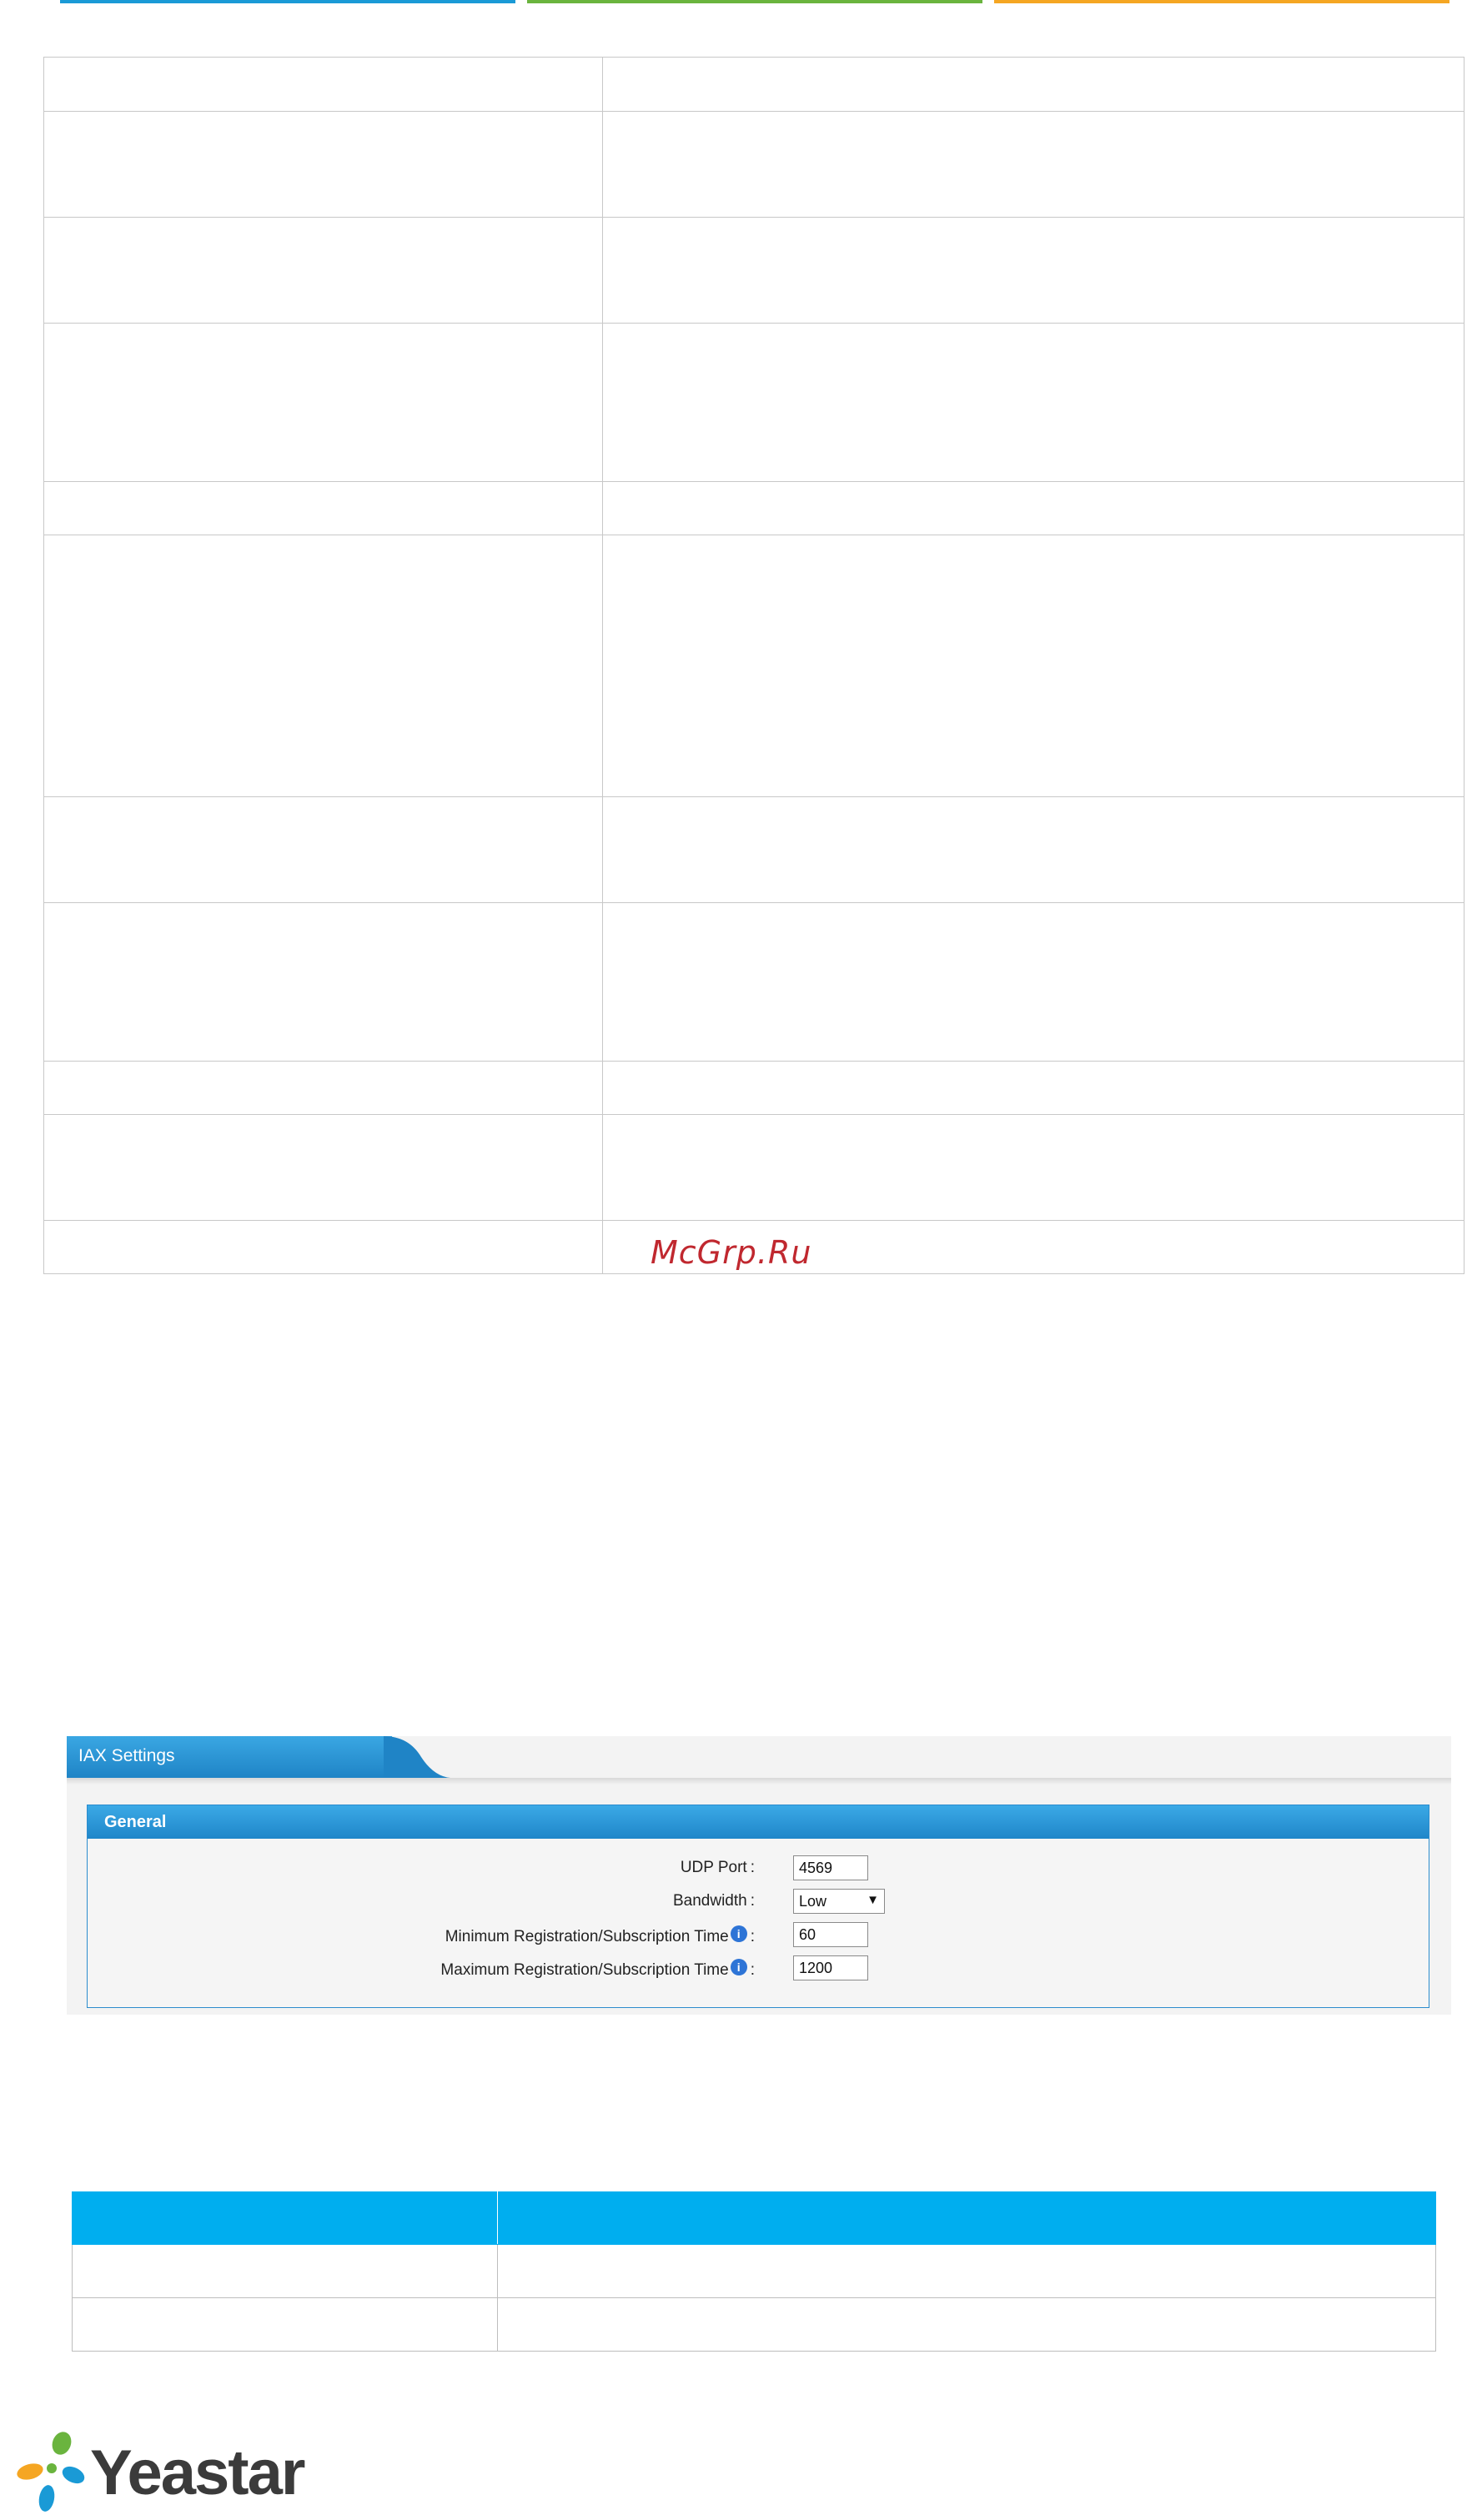 The image size is (1467, 2520). I want to click on top-bar-orange, so click(1221, 1).